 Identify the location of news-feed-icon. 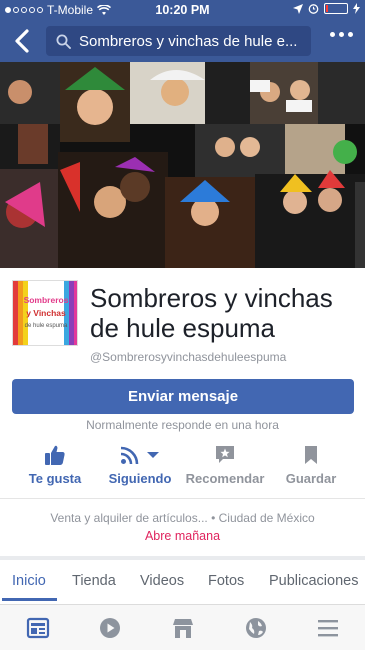
(38, 628).